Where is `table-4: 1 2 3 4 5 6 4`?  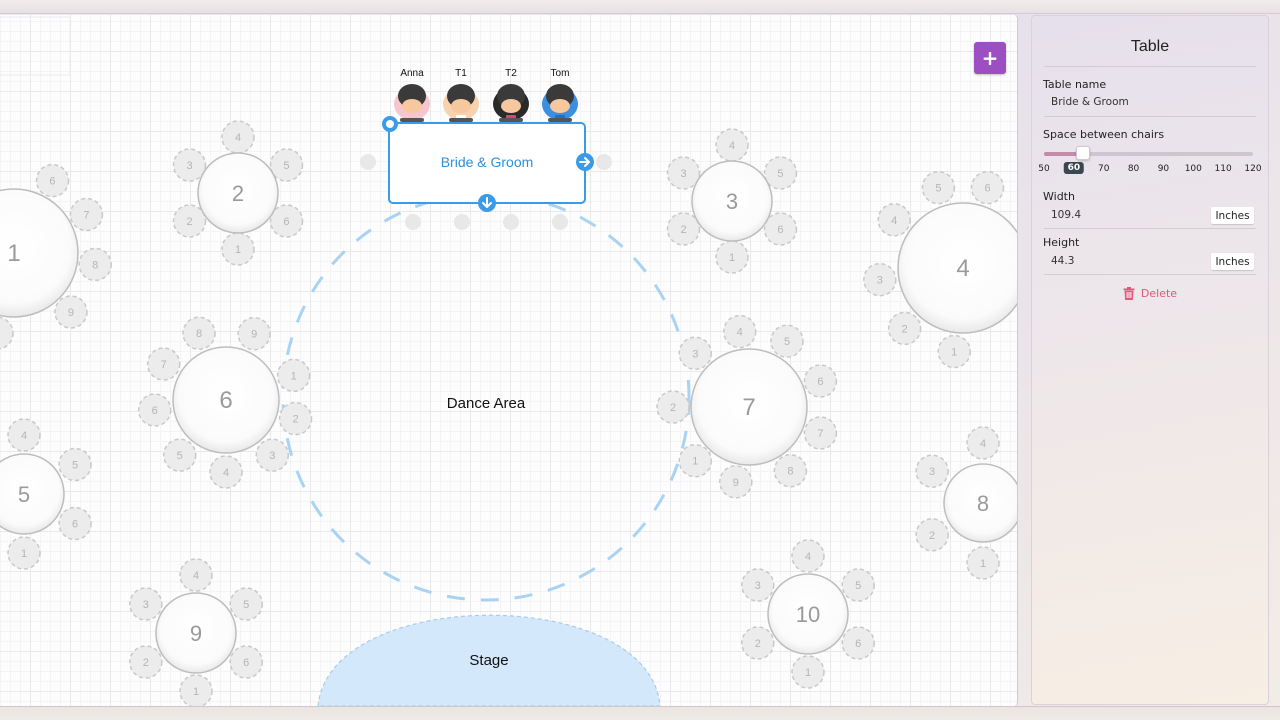 table-4: 1 2 3 4 5 6 4 is located at coordinates (940, 269).